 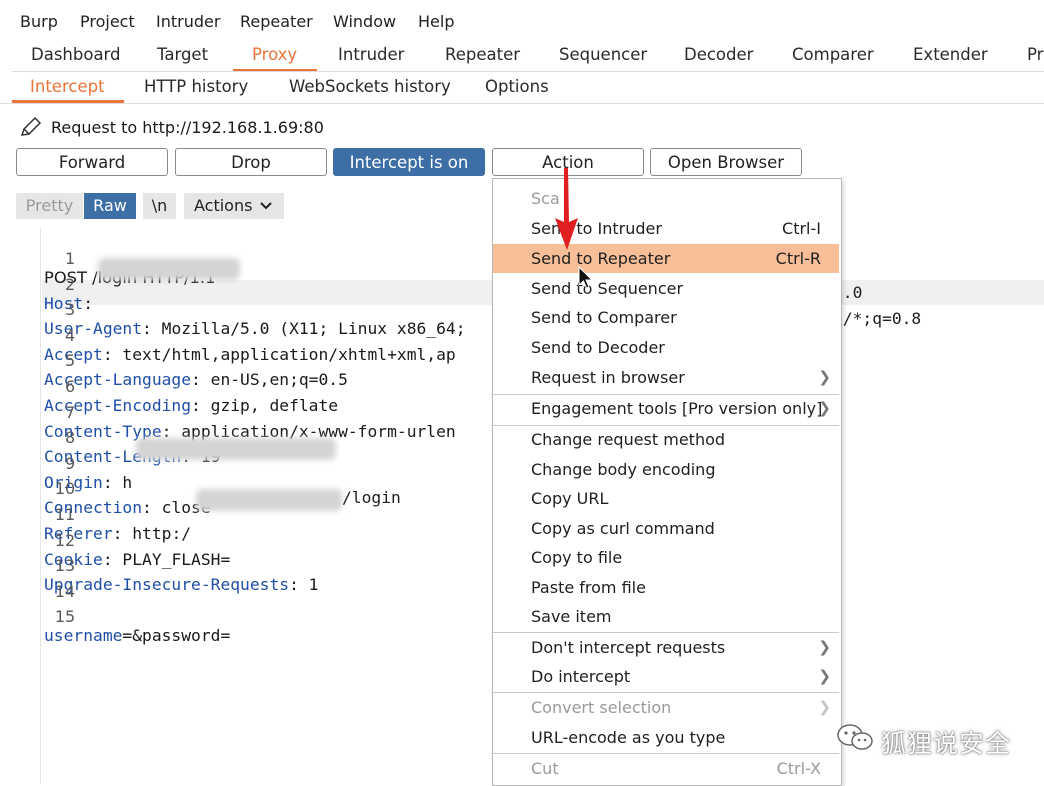 I want to click on code-line: 10 Connection: close, so click(x=105, y=488).